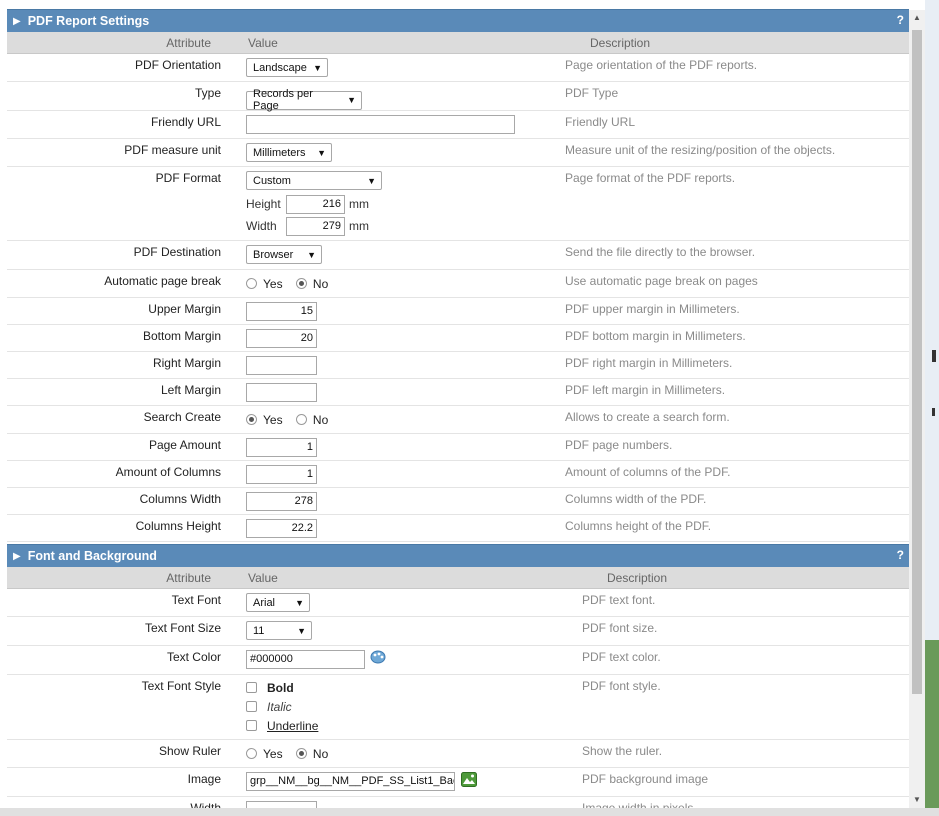 The image size is (939, 816). Describe the element at coordinates (188, 577) in the screenshot. I see `column-header-attribute: Attribute` at that location.